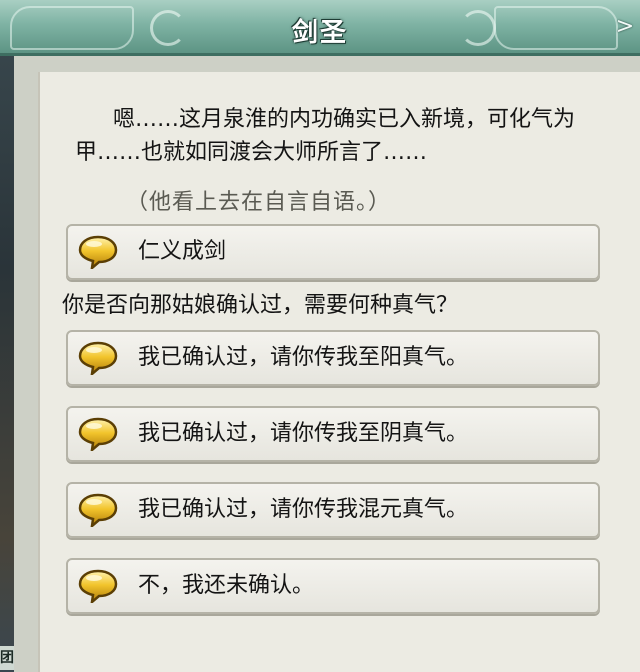  What do you see at coordinates (7, 658) in the screenshot?
I see `side-tag: 团` at bounding box center [7, 658].